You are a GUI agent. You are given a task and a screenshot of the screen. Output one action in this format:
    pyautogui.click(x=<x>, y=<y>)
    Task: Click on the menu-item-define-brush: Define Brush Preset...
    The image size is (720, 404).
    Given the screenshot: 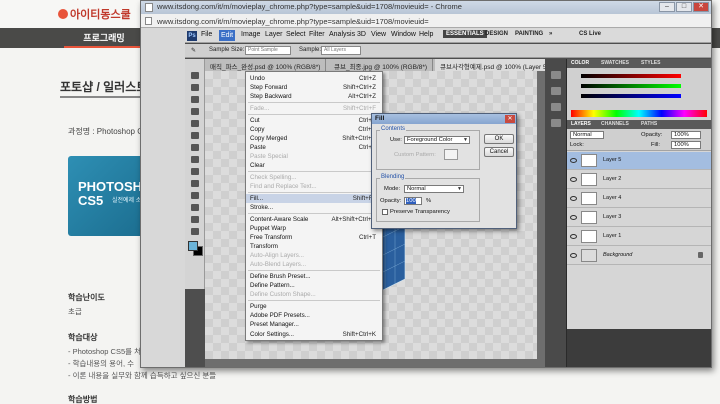 What is the action you would take?
    pyautogui.click(x=314, y=276)
    